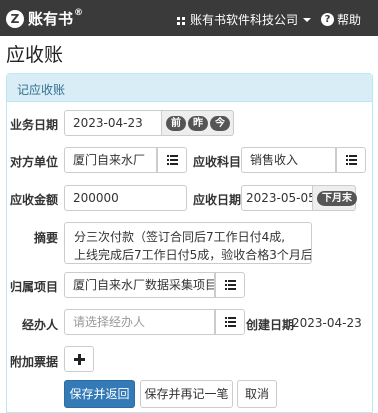  Describe the element at coordinates (35, 55) in the screenshot. I see `page-title: 应收账` at that location.